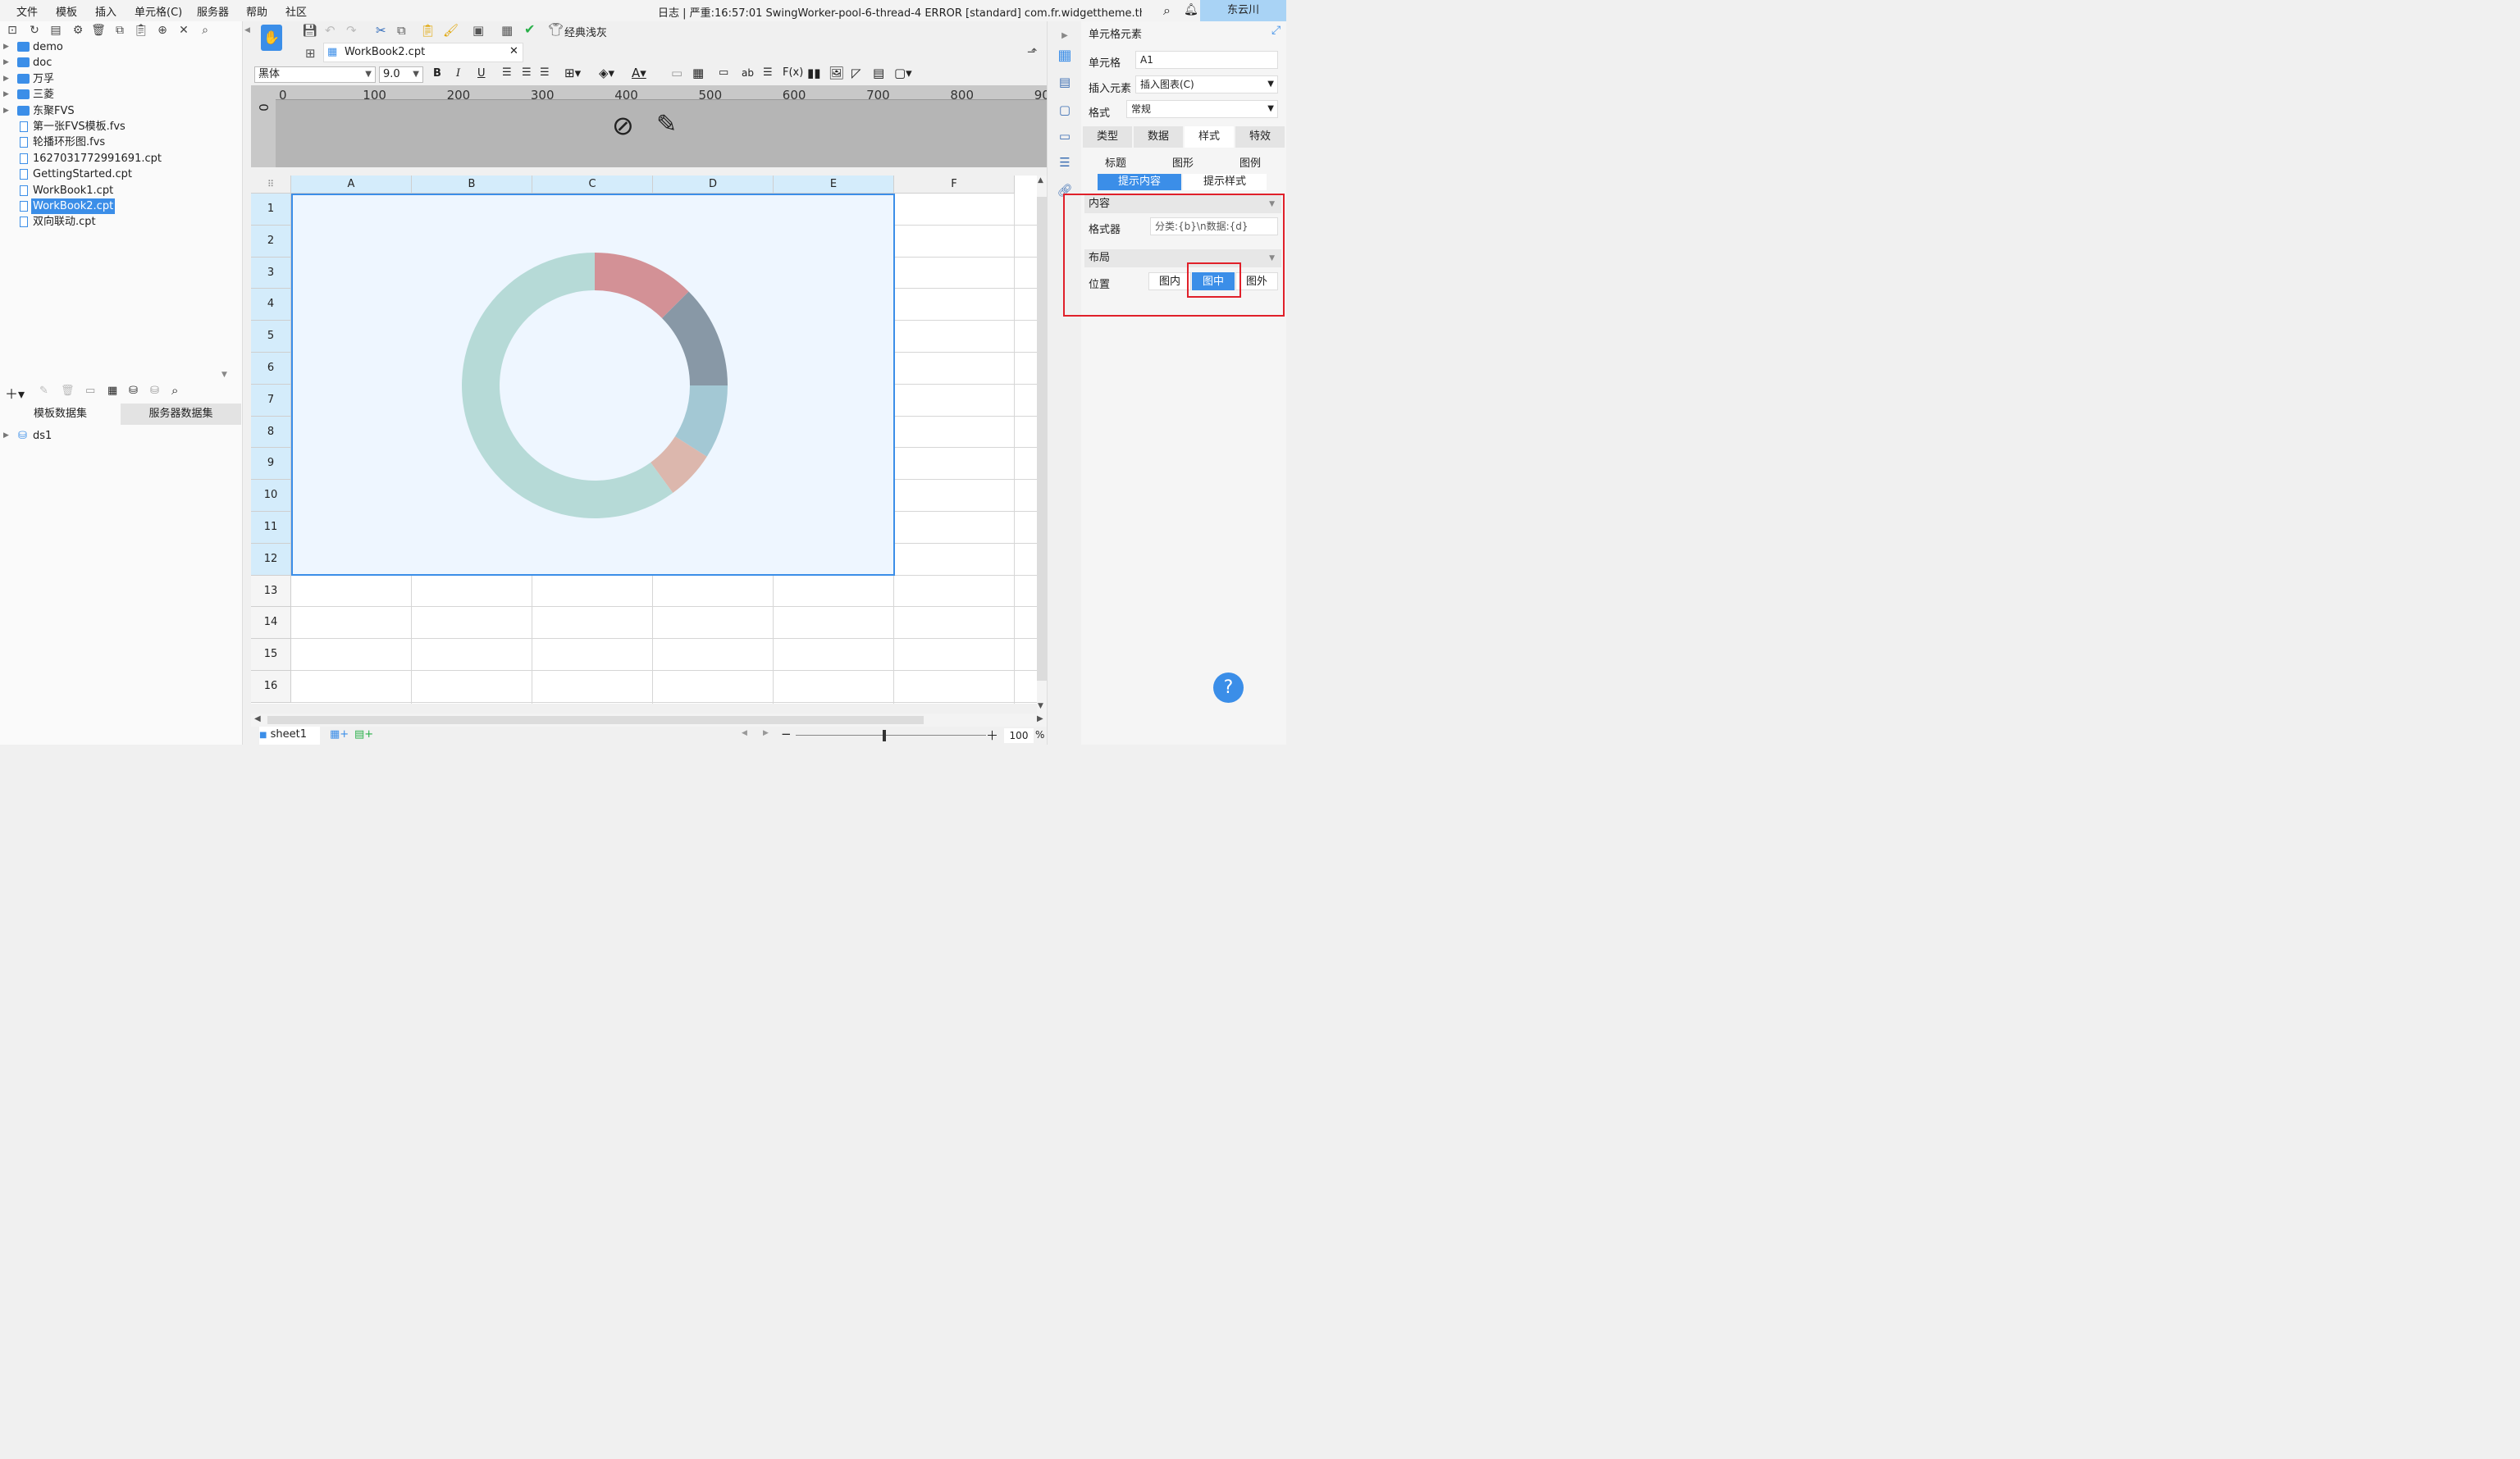 The width and height of the screenshot is (2520, 1459). What do you see at coordinates (154, 391) in the screenshot?
I see `server-database-icon: ⛁` at bounding box center [154, 391].